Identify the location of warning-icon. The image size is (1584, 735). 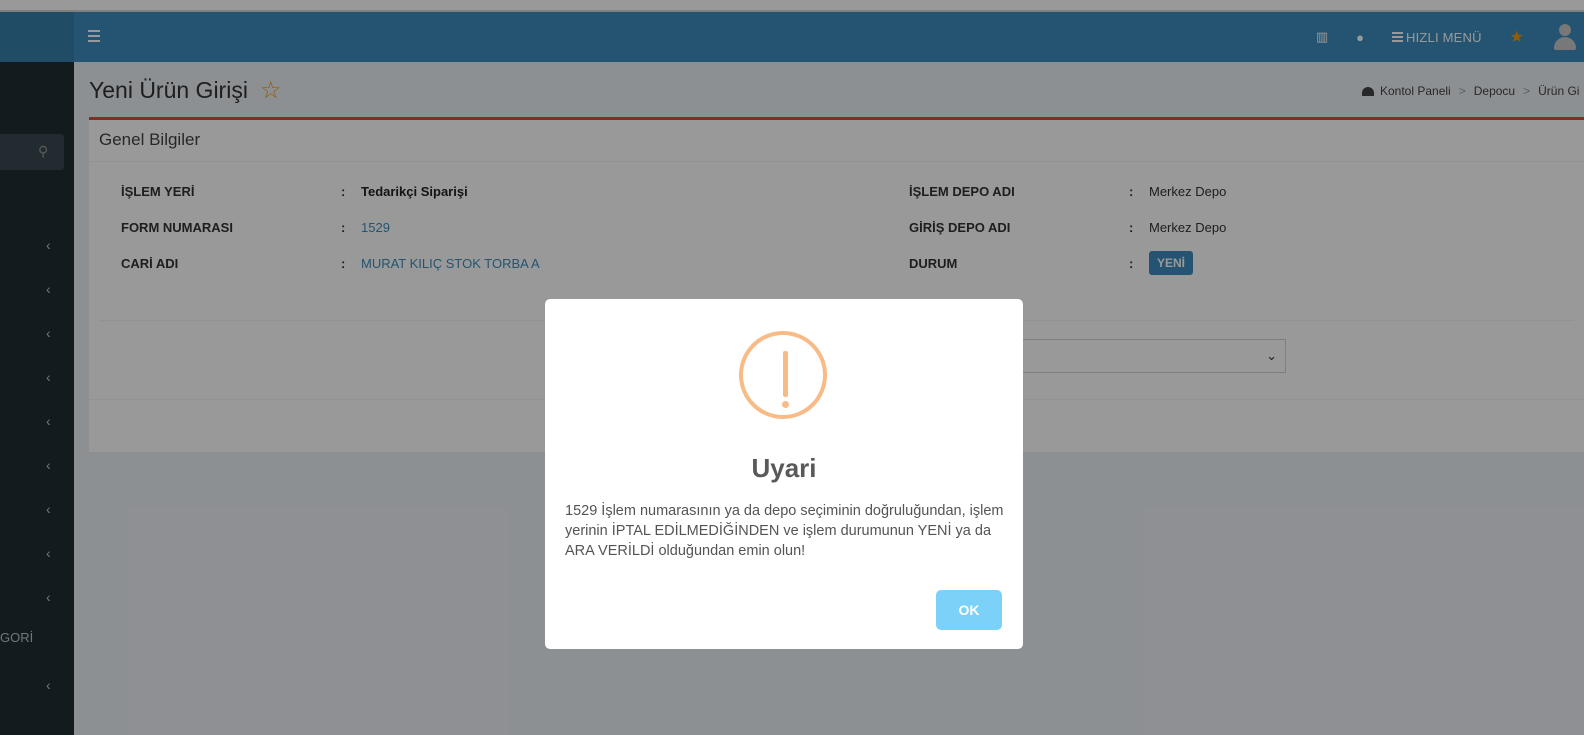
(783, 375).